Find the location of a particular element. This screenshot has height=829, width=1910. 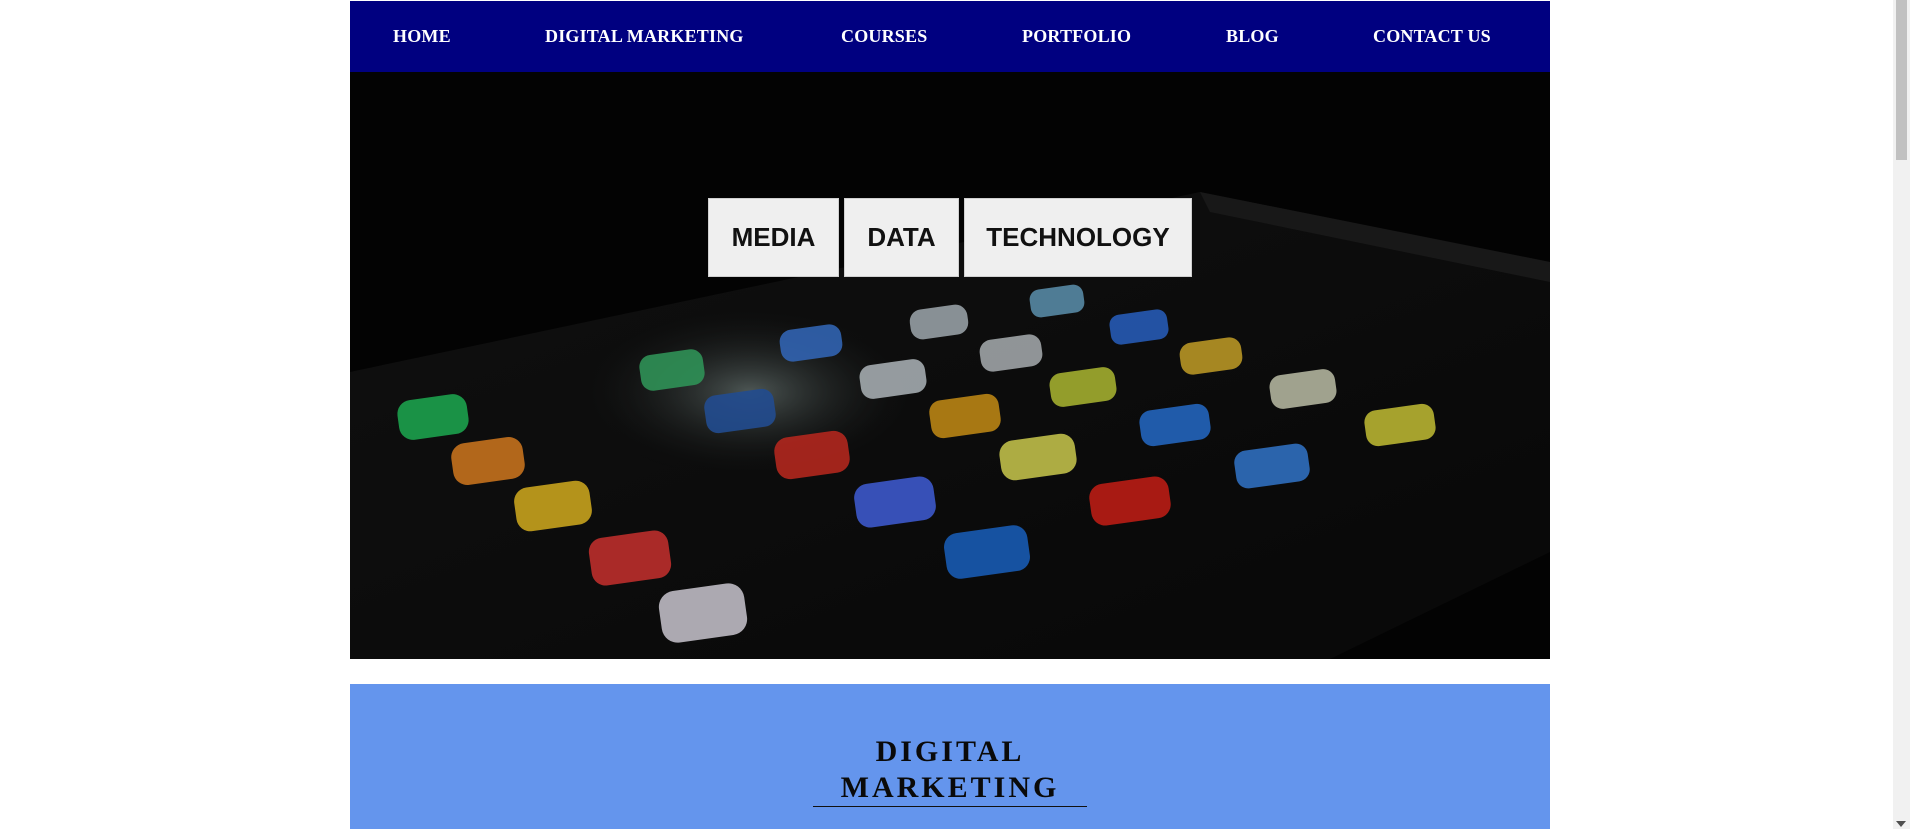

section-title-line2: MARKETING is located at coordinates (950, 787).